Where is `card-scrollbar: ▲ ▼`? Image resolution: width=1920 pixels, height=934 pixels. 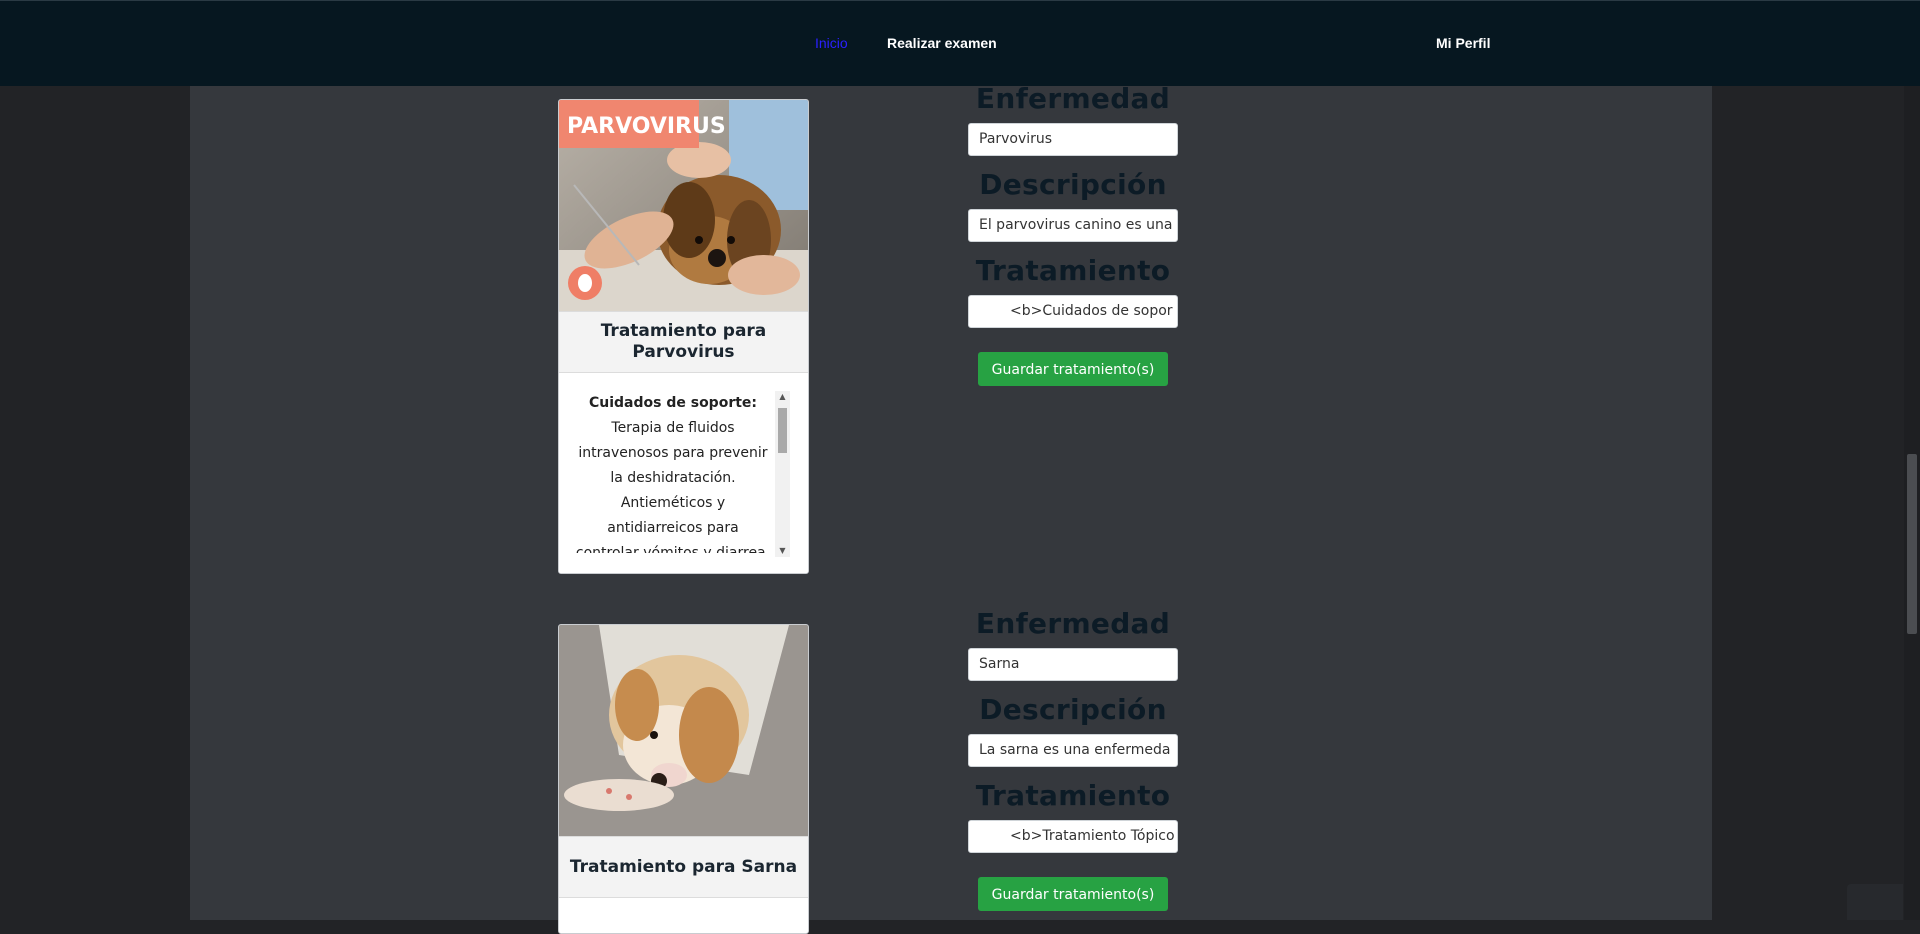
card-scrollbar: ▲ ▼ is located at coordinates (782, 474).